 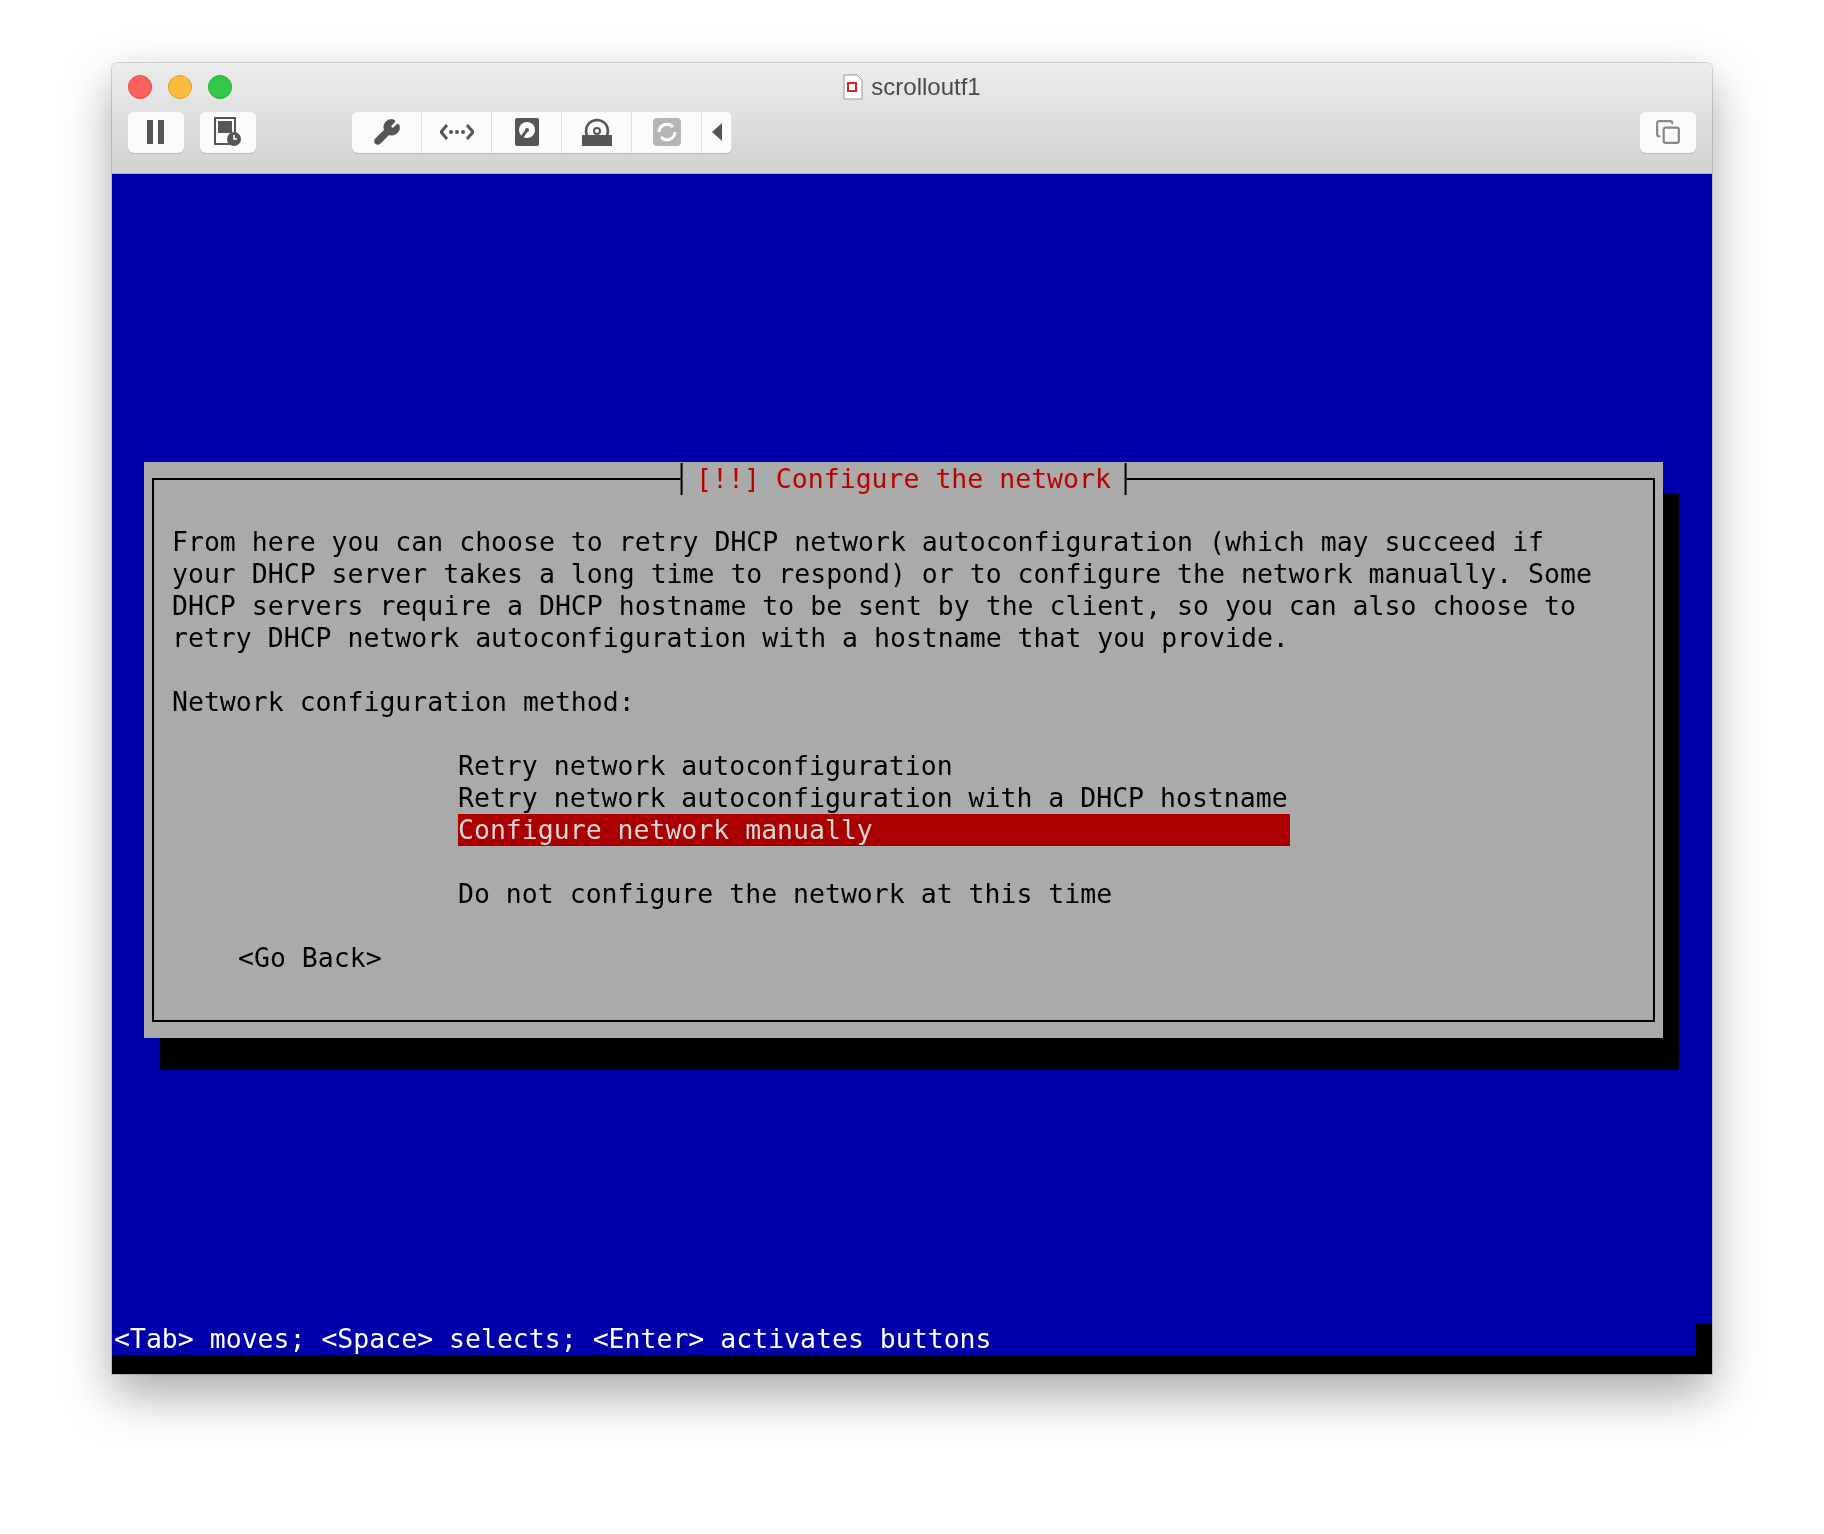 I want to click on go-back-button: <Go Back>, so click(x=310, y=958).